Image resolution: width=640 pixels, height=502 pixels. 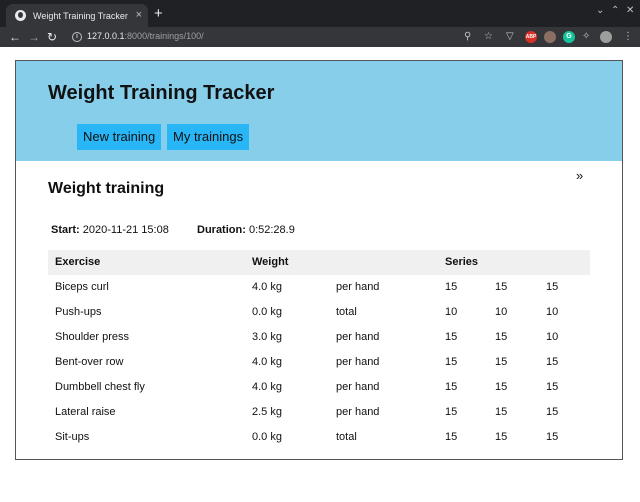 I want to click on series-1-cell: 10, so click(x=451, y=312).